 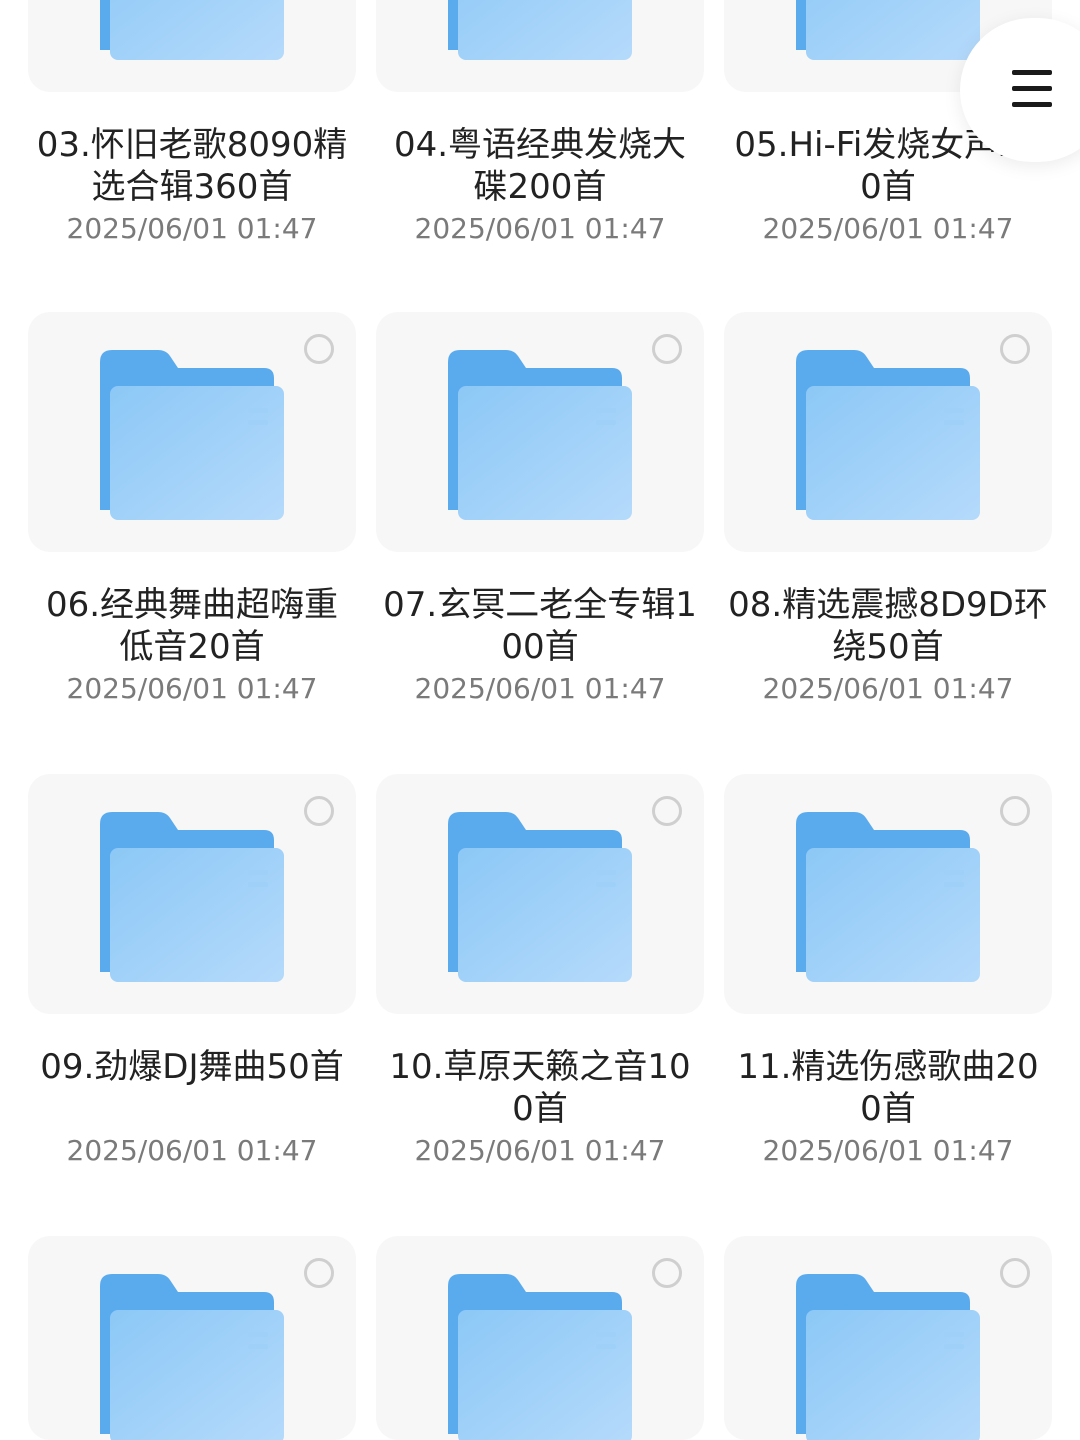 I want to click on folder-name: 04.粤语经典发烧大碟200首, so click(x=540, y=166).